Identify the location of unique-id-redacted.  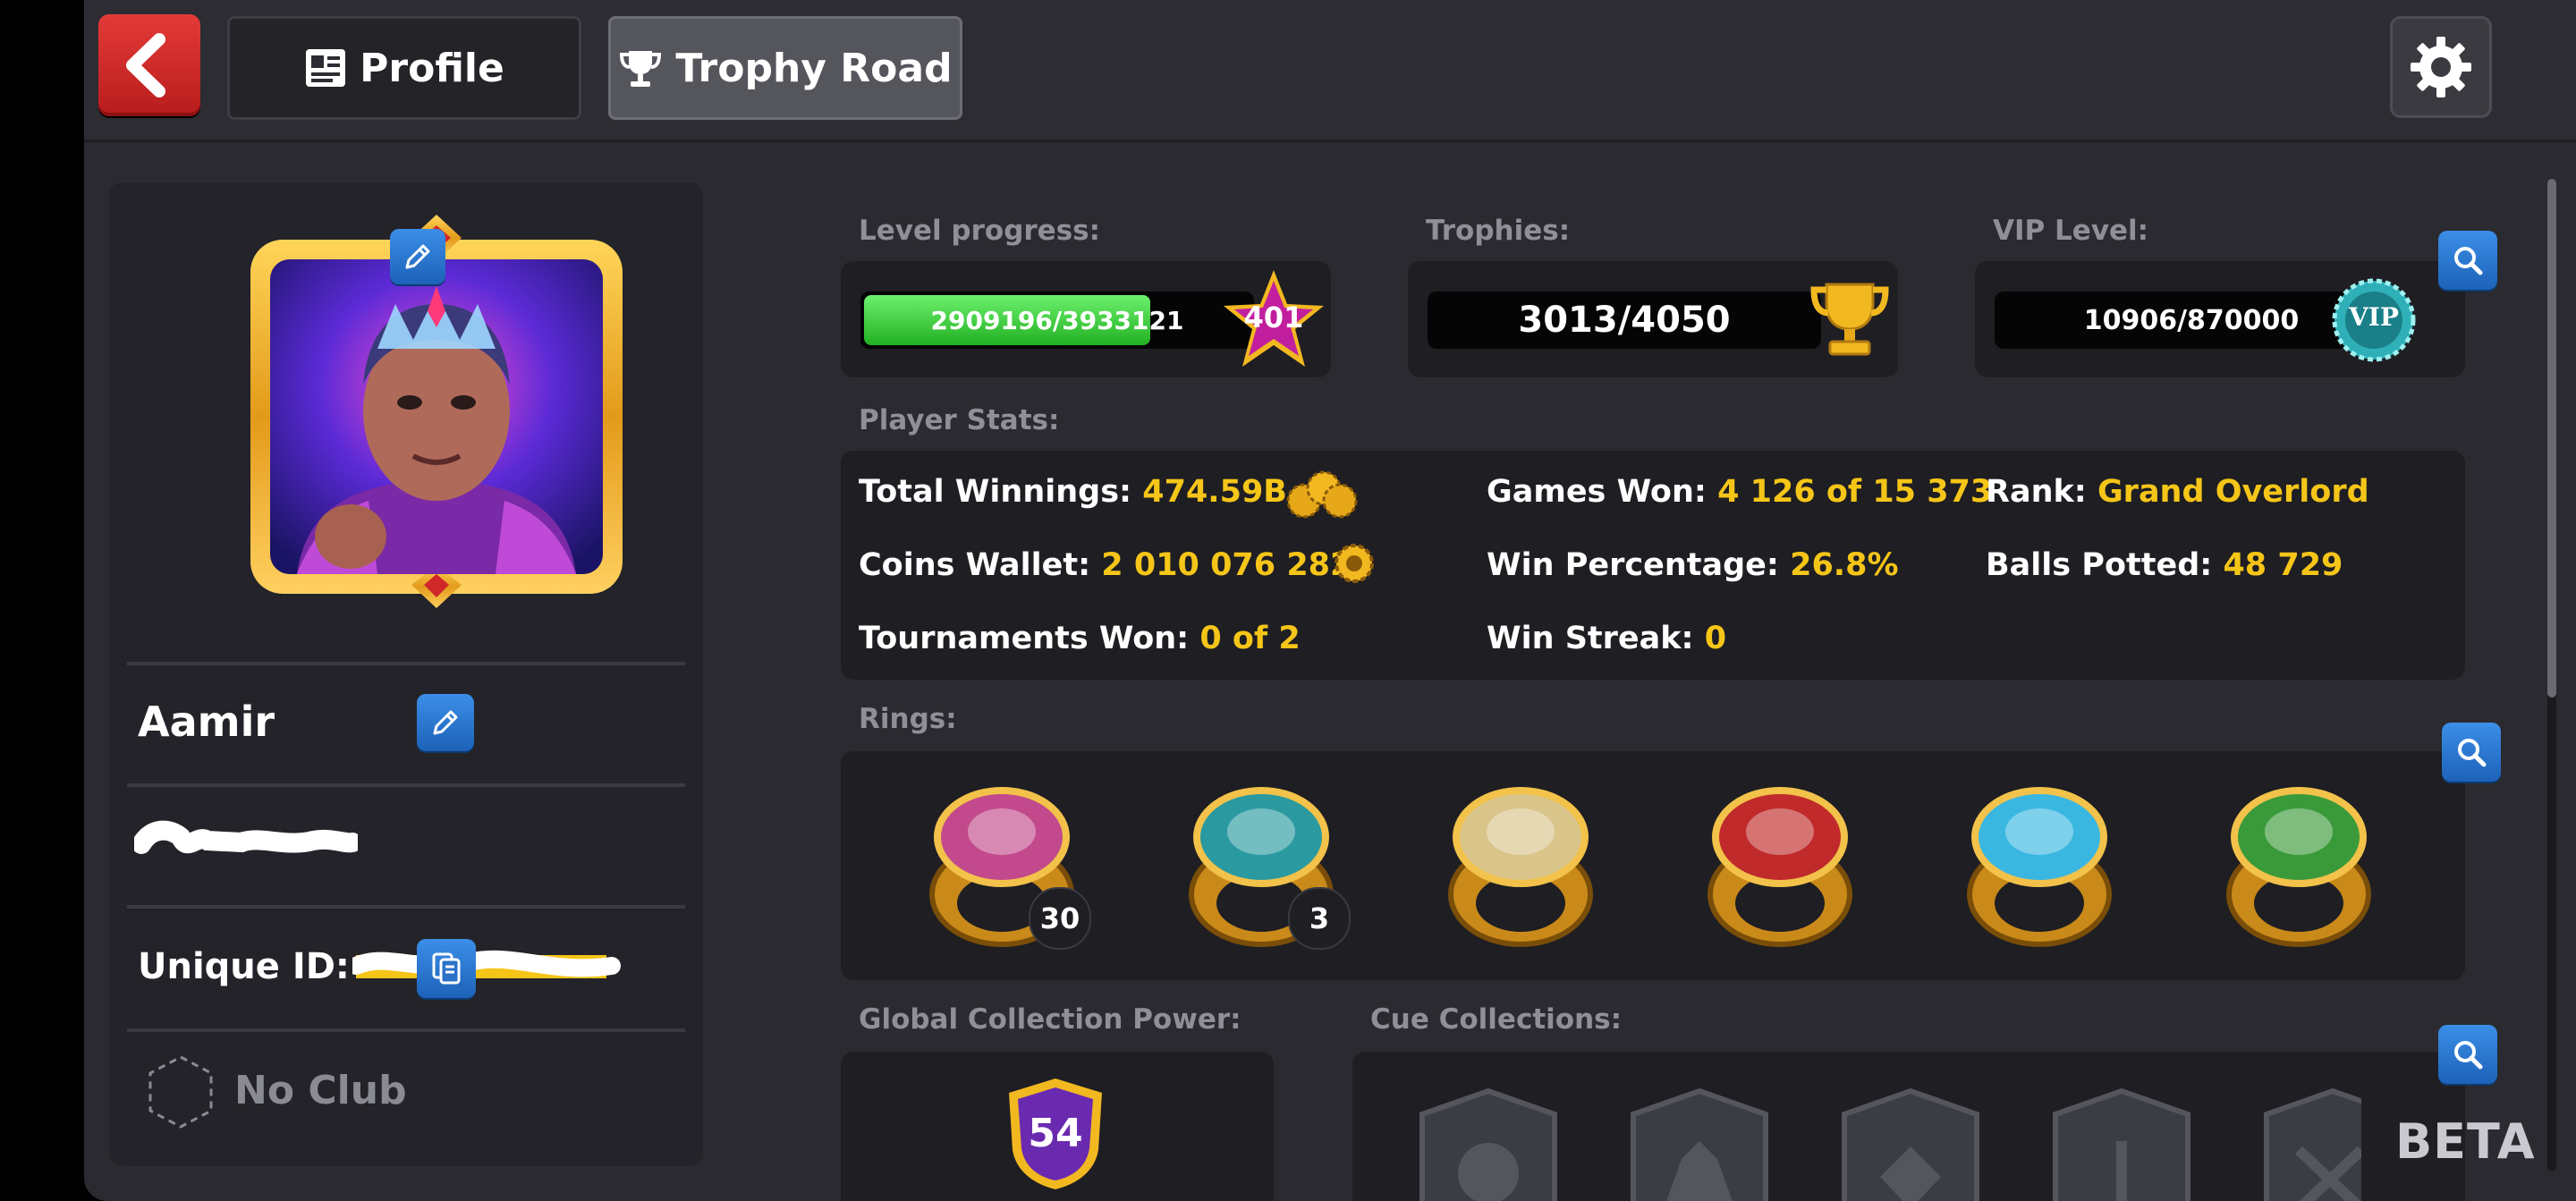
(486, 964).